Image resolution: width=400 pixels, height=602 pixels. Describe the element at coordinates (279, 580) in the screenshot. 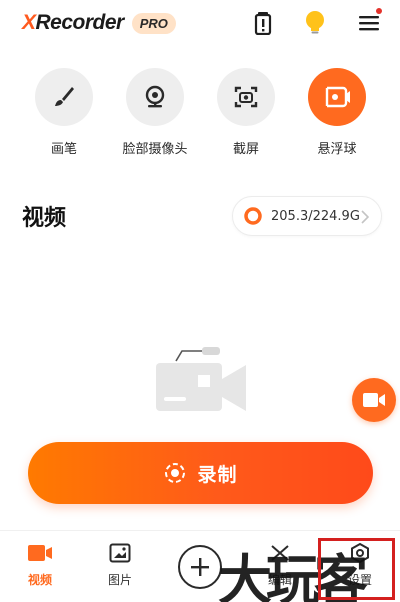

I see `nav-label: 编辑` at that location.